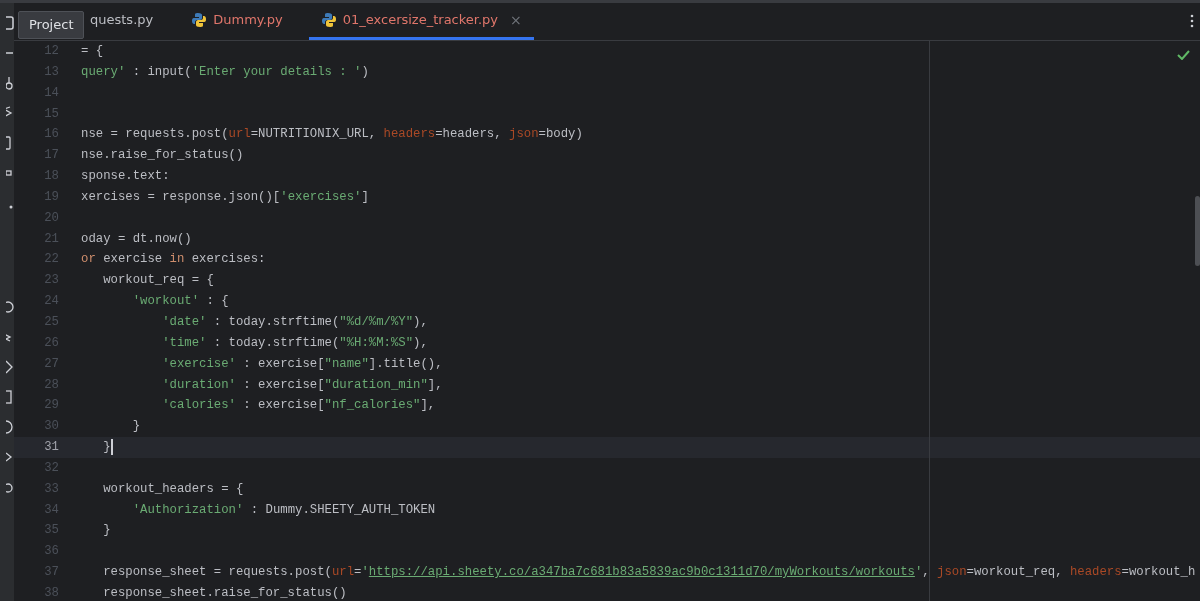 This screenshot has height=601, width=1200. Describe the element at coordinates (283, 509) in the screenshot. I see `code-line: 'Authorization' : Dummy.SHEETY_AUTH_TOKEN` at that location.